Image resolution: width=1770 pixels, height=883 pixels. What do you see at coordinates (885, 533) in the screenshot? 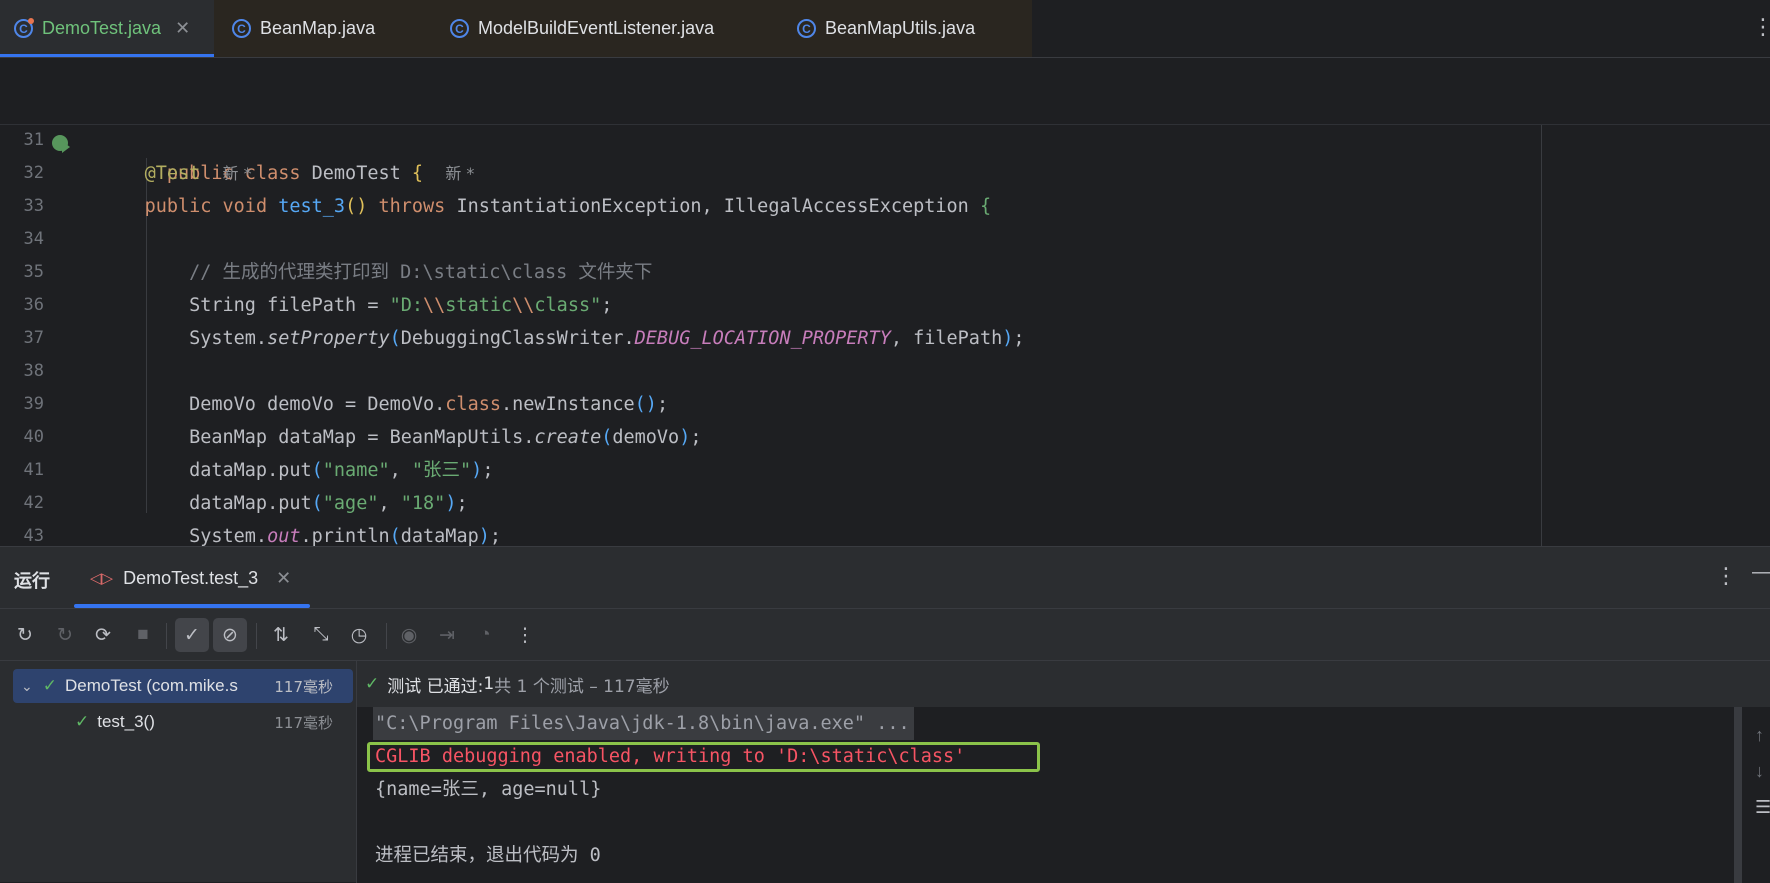
I see `code-line: 44` at bounding box center [885, 533].